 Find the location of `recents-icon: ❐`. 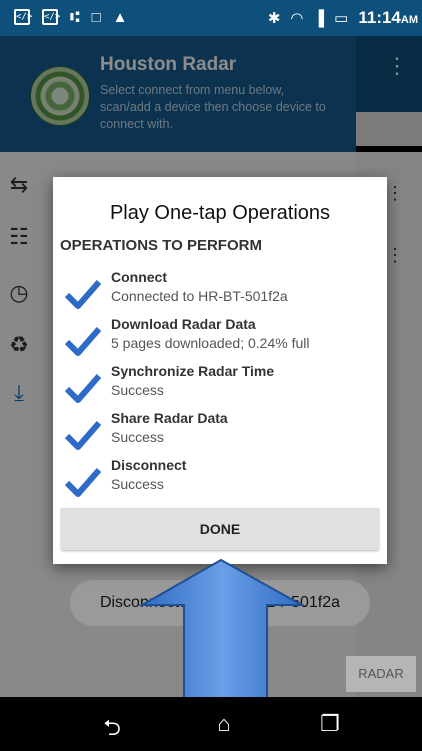

recents-icon: ❐ is located at coordinates (330, 725).